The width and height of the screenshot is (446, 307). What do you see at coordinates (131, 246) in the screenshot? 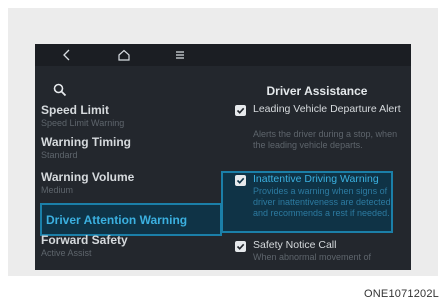
I see `menu-item-forward-safety: Forward Safety Active Assist` at bounding box center [131, 246].